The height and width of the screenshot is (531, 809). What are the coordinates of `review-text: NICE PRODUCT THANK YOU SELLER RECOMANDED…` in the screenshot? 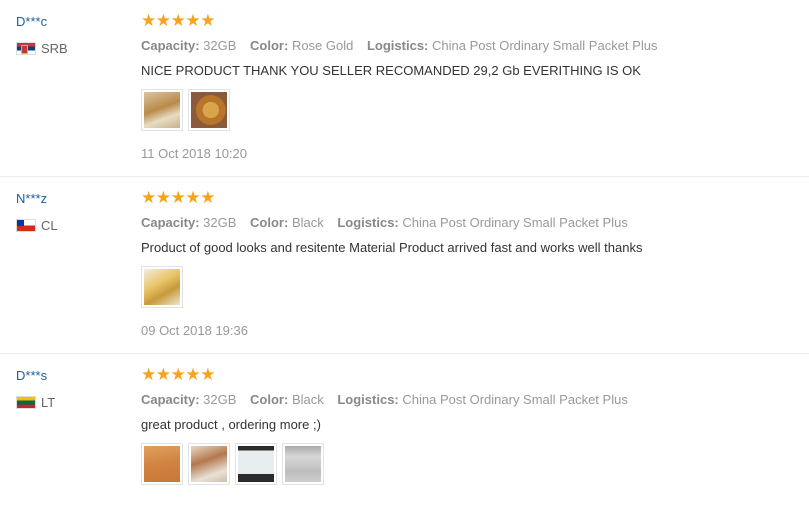 It's located at (391, 70).